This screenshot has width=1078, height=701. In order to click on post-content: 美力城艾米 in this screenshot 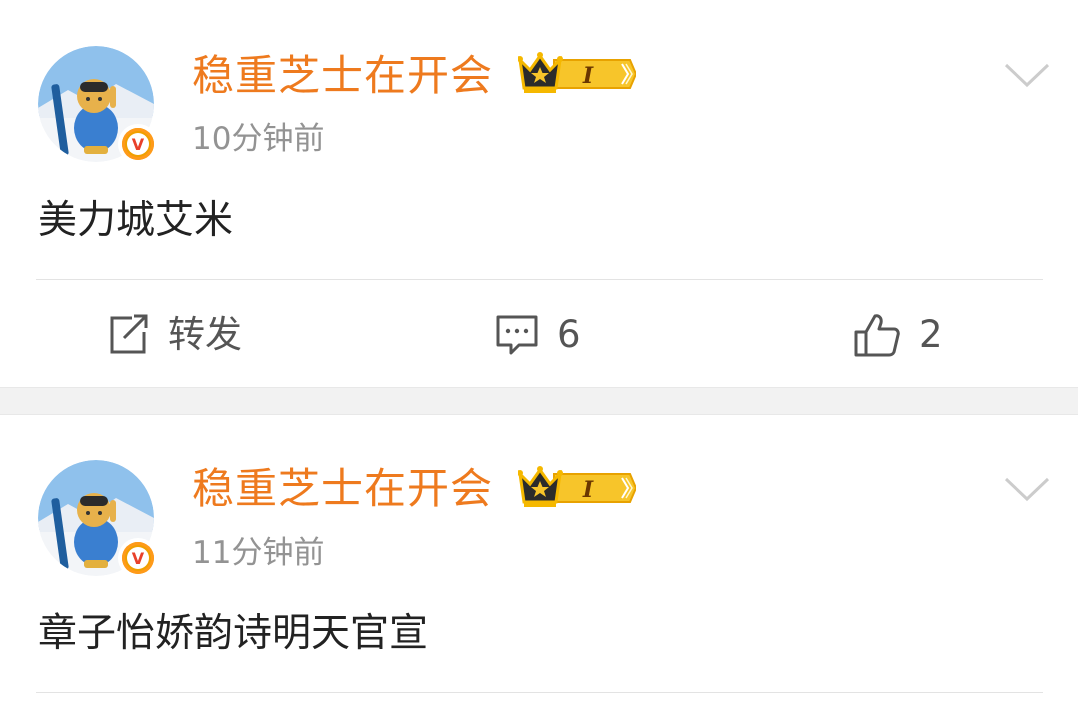, I will do `click(135, 221)`.